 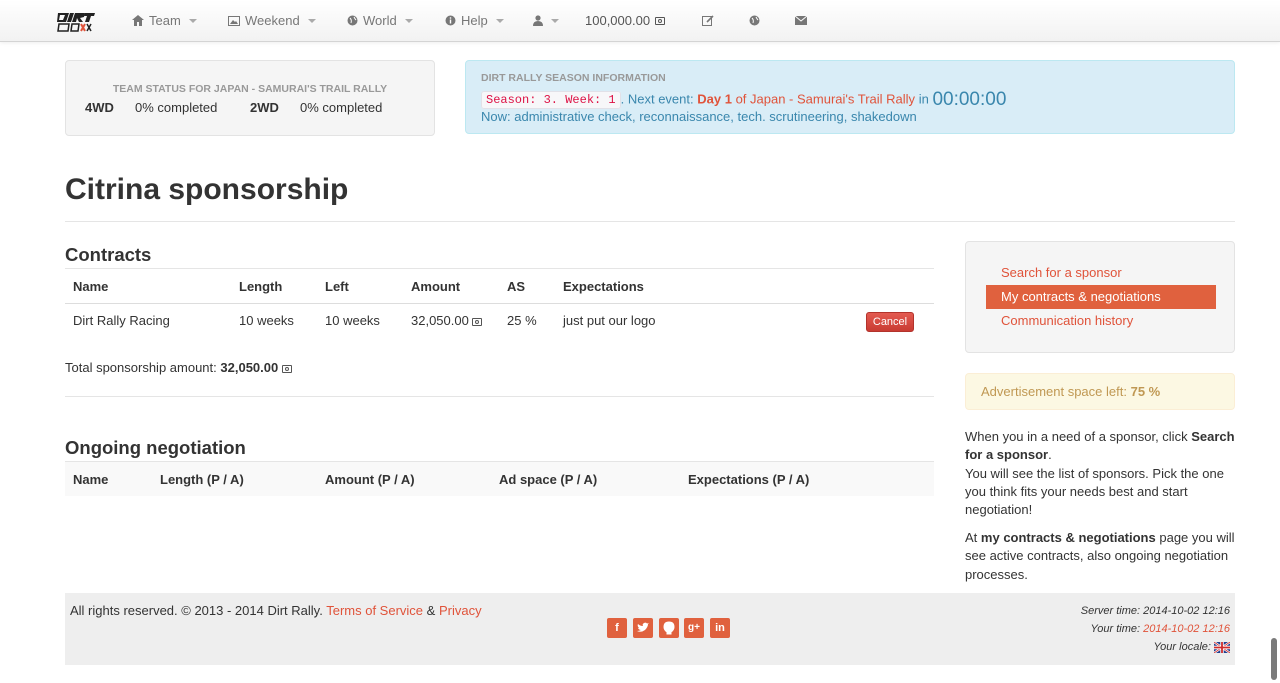 What do you see at coordinates (370, 479) in the screenshot?
I see `neg-col-amount: Amount (P / A)` at bounding box center [370, 479].